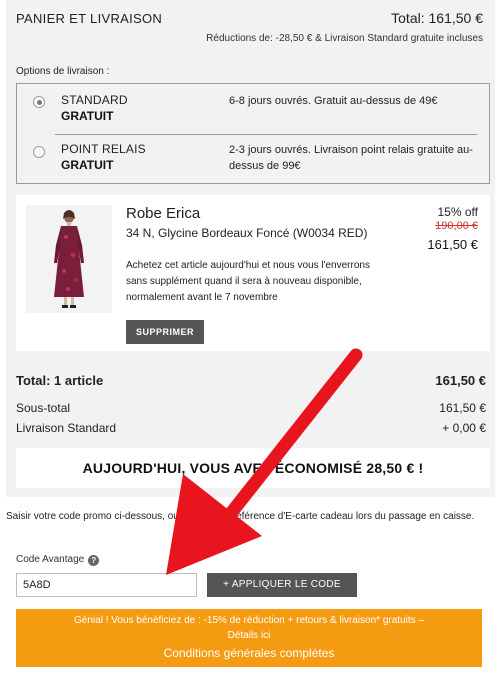 This screenshot has width=497, height=690. I want to click on banner-details-link: Détails ici, so click(249, 635).